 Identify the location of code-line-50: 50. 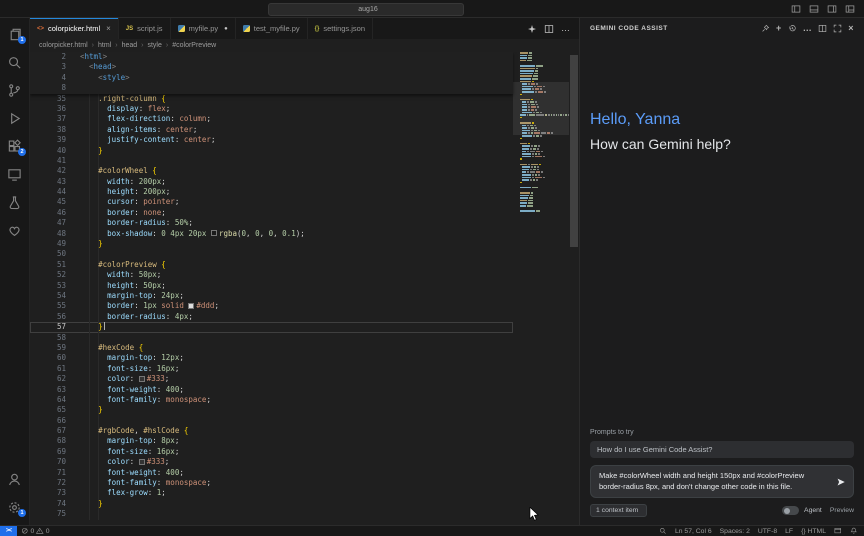
(271, 254).